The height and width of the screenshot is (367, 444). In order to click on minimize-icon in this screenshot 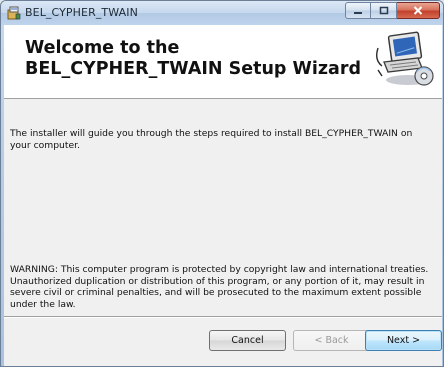, I will do `click(358, 11)`.